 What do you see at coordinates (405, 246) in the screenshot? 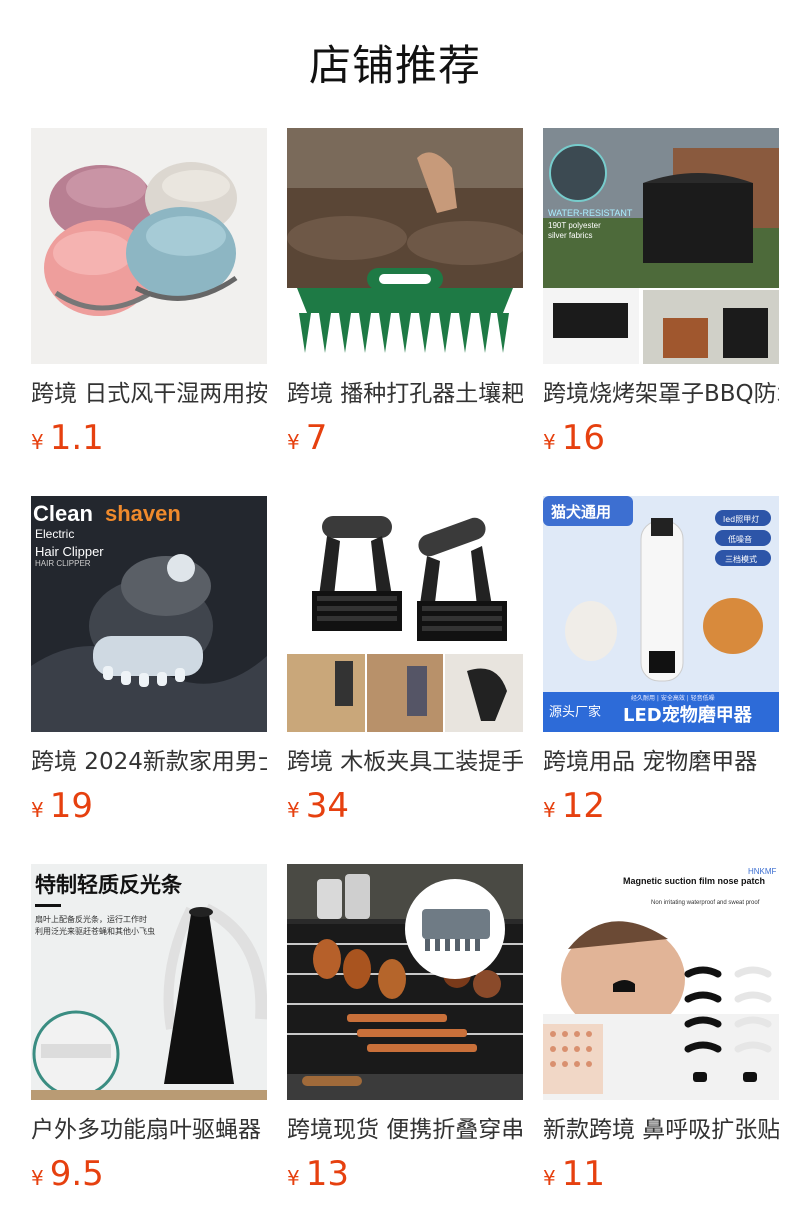
I see `seed-planter-image` at bounding box center [405, 246].